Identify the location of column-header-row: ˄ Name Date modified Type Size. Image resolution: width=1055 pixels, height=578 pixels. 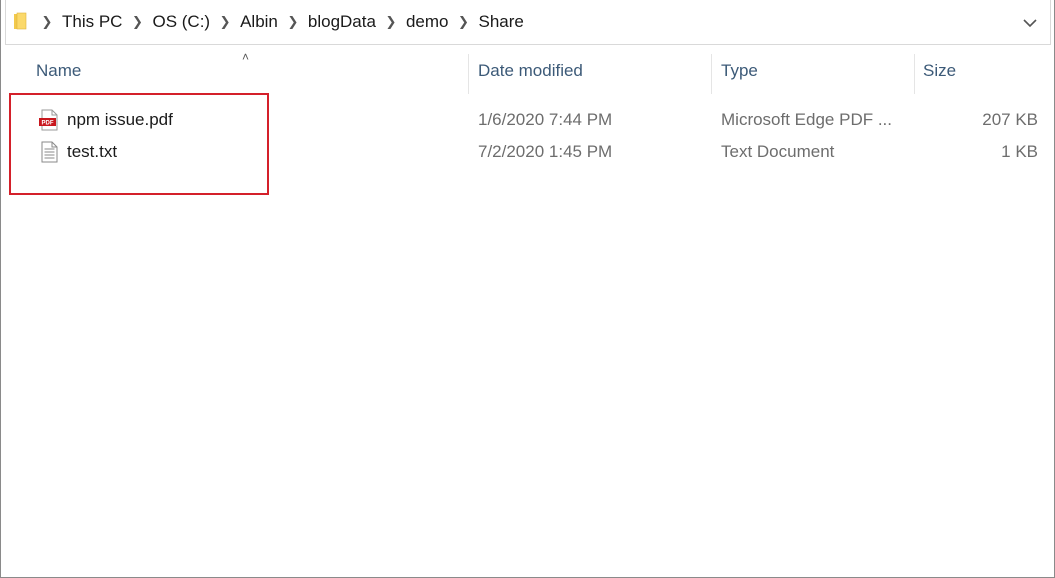
(528, 71).